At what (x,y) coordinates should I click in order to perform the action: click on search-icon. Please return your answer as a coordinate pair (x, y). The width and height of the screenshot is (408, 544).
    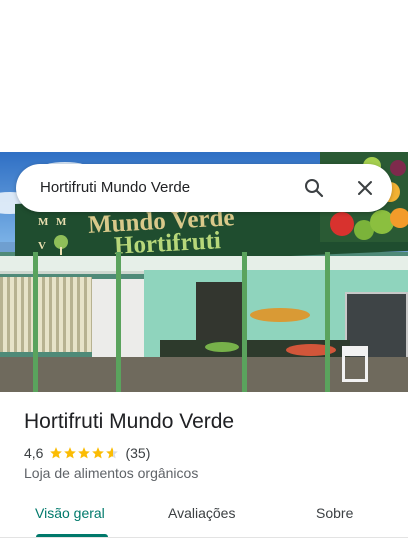
    Looking at the image, I should click on (314, 188).